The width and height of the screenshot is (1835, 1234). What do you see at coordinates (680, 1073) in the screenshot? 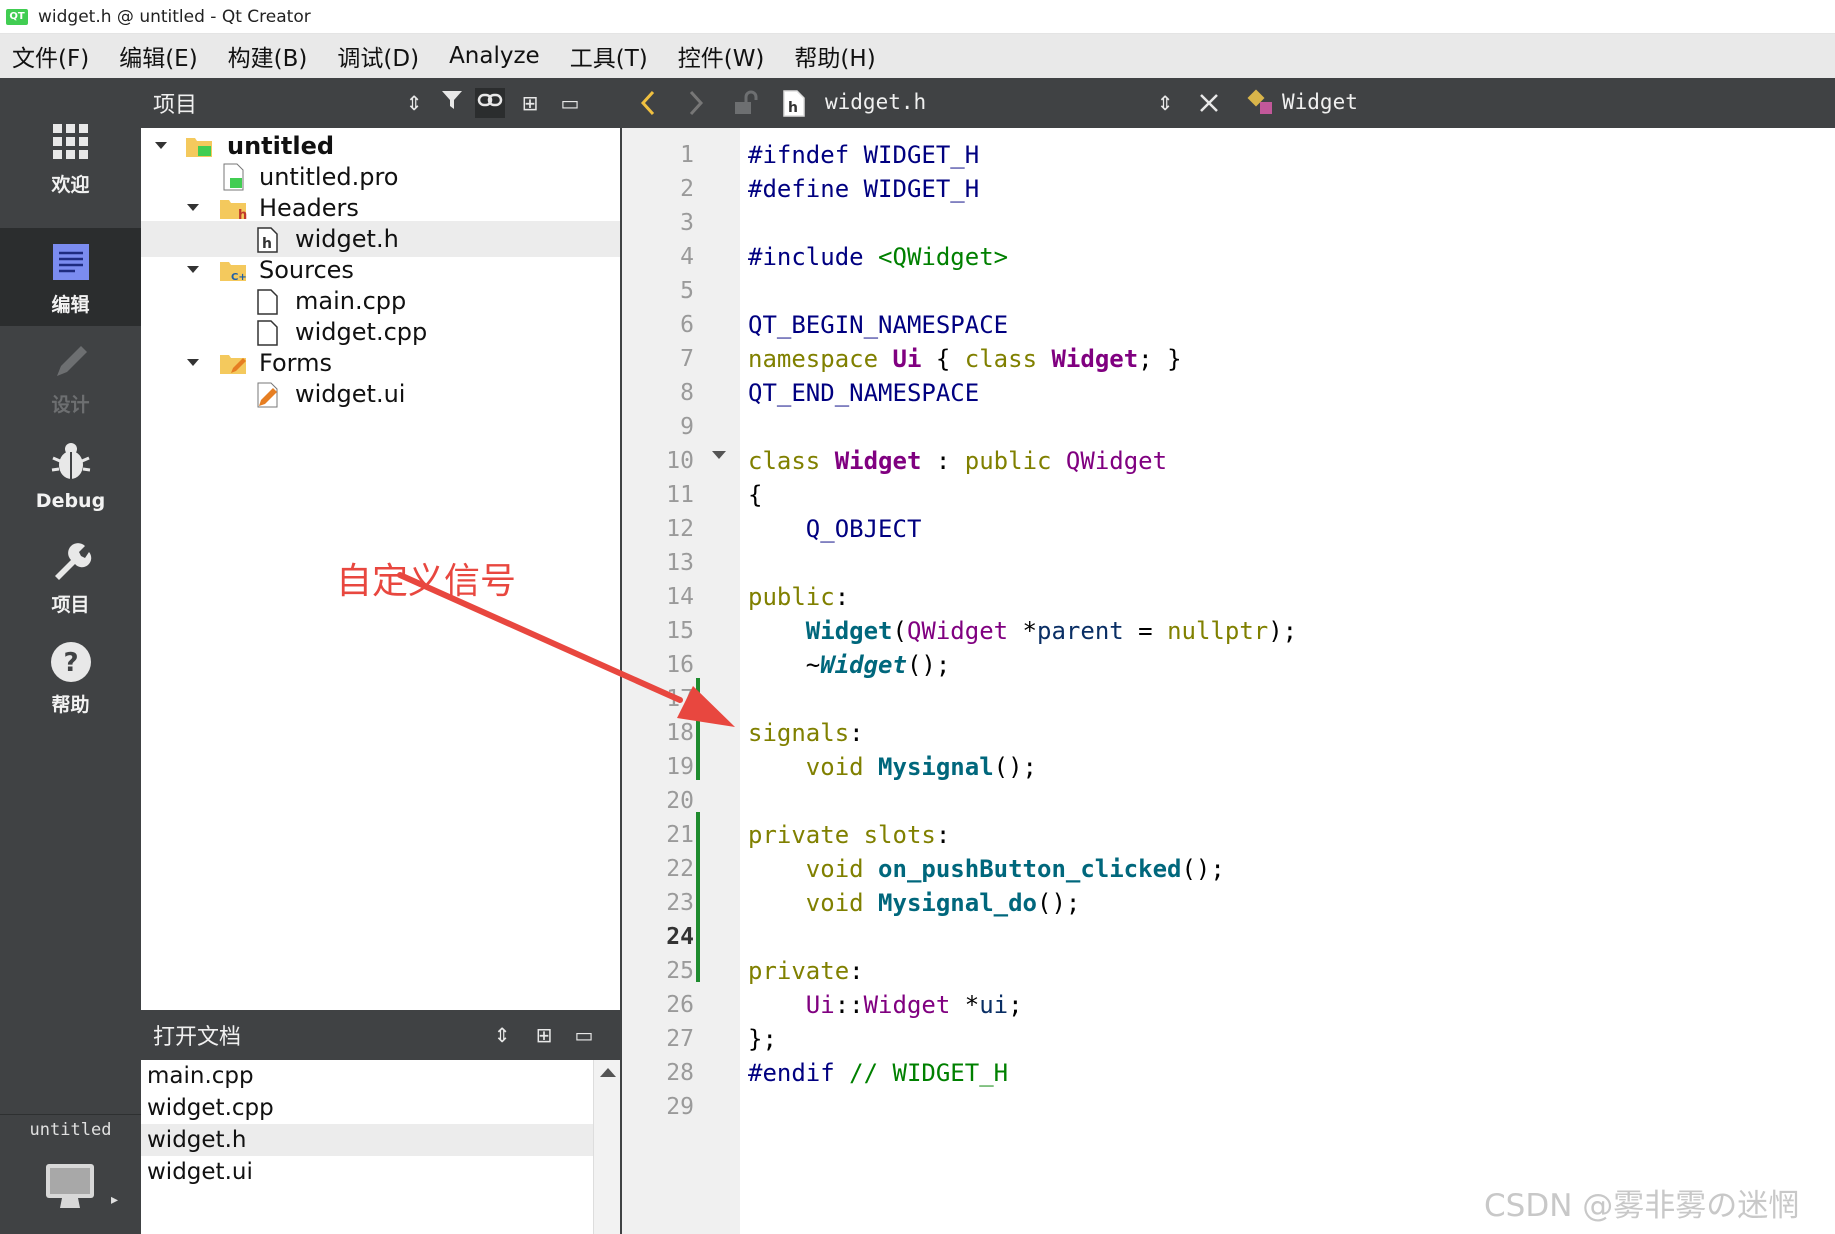
I see `line-number: 28` at bounding box center [680, 1073].